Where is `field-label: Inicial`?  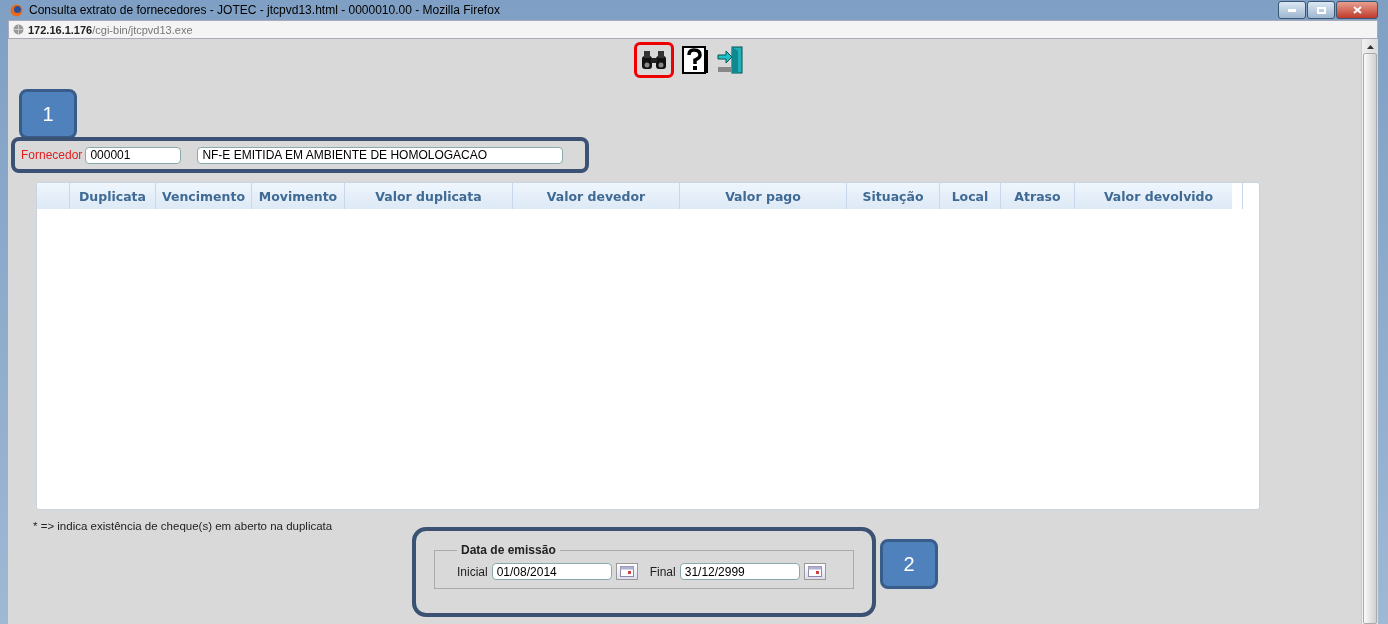 field-label: Inicial is located at coordinates (472, 571).